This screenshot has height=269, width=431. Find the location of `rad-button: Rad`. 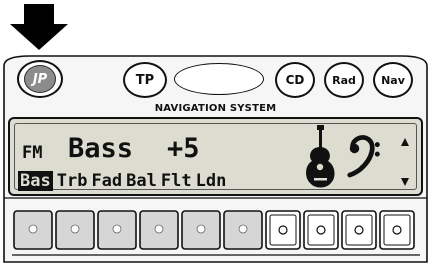

rad-button: Rad is located at coordinates (344, 80).